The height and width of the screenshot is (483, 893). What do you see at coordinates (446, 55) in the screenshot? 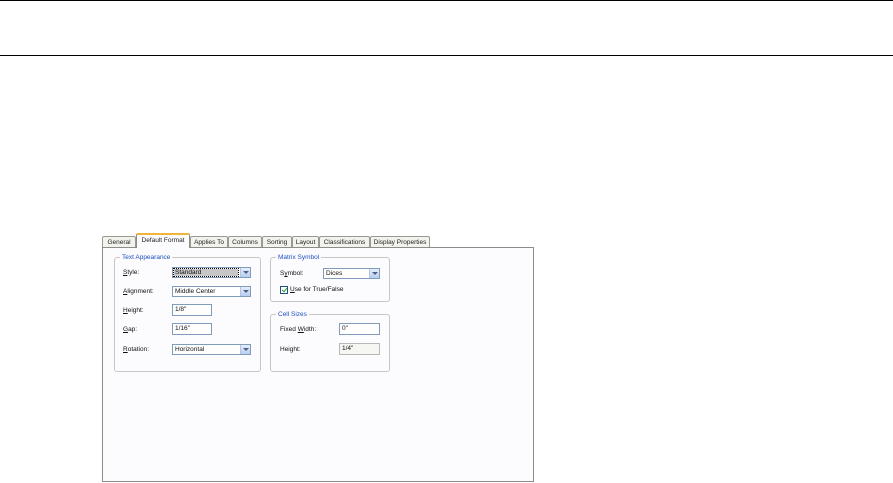
I see `header-rule` at bounding box center [446, 55].